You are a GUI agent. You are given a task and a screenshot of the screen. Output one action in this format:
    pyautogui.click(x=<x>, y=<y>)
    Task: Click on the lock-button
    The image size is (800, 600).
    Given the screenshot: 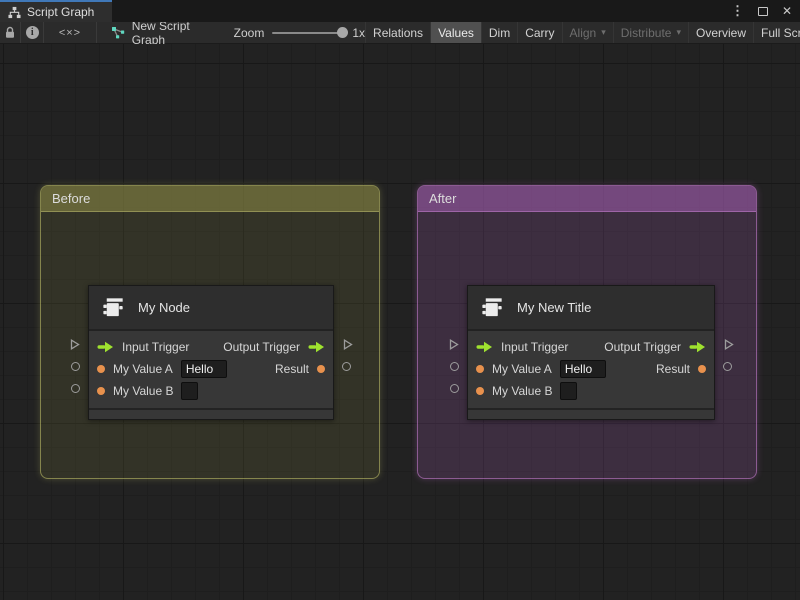 What is the action you would take?
    pyautogui.click(x=10, y=32)
    